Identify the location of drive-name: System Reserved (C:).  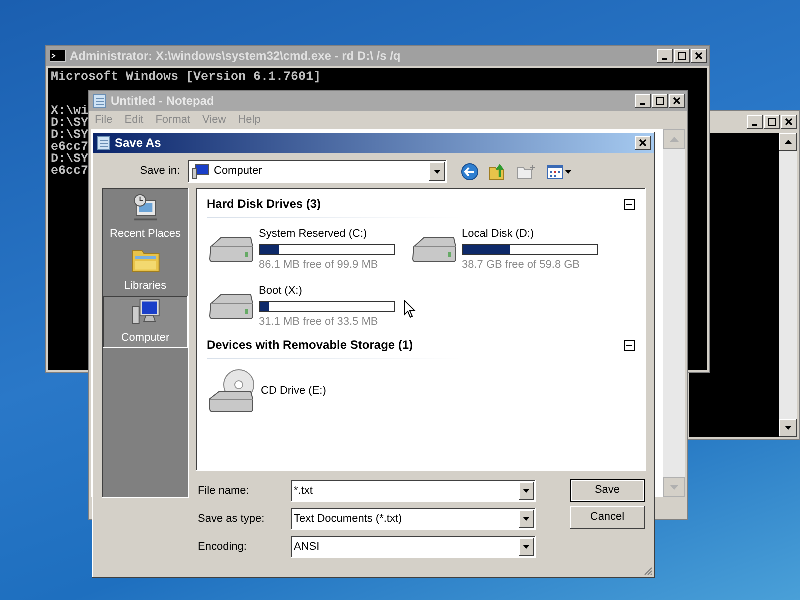
(327, 234).